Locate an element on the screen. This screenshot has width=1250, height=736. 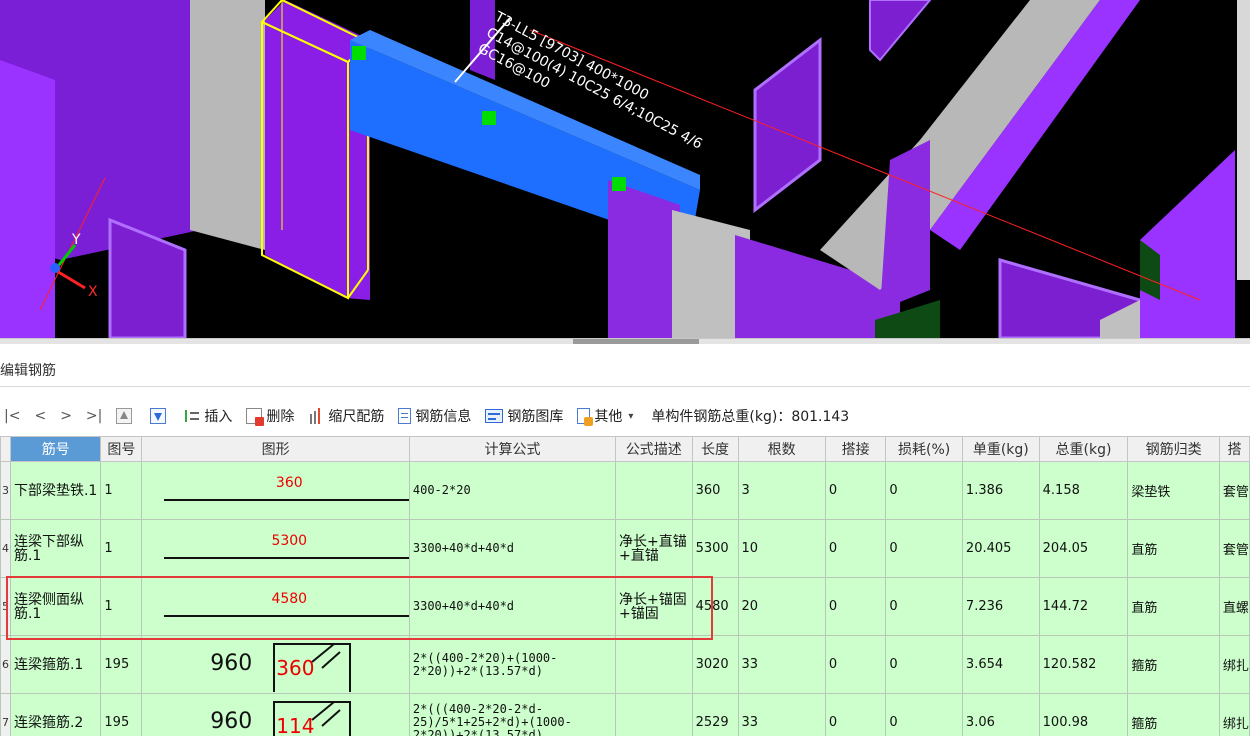
stirrup-width: 360 is located at coordinates (295, 668).